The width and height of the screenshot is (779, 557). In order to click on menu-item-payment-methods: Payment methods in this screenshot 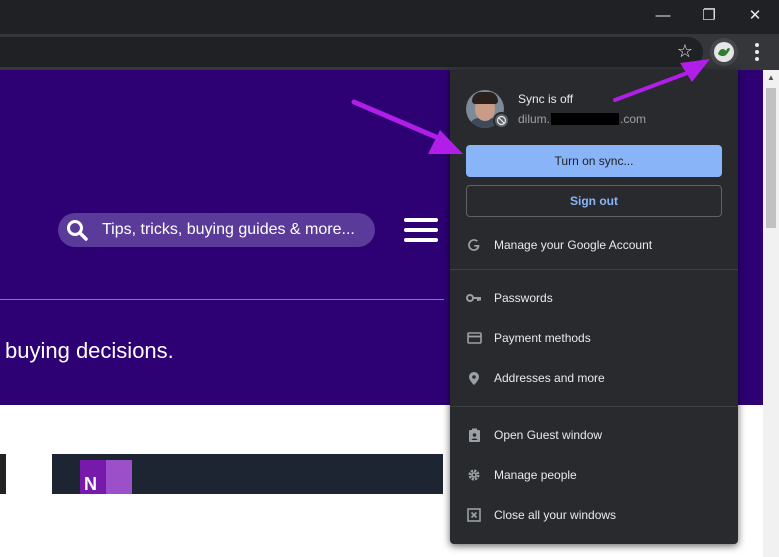, I will do `click(594, 338)`.